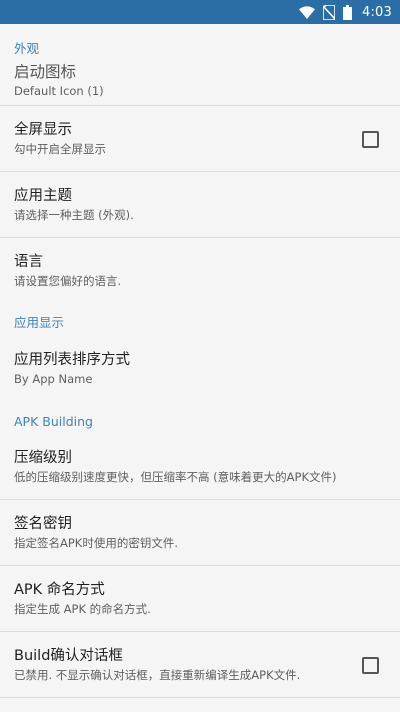 Image resolution: width=400 pixels, height=712 pixels. What do you see at coordinates (43, 458) in the screenshot?
I see `pref-title: 压缩级别` at bounding box center [43, 458].